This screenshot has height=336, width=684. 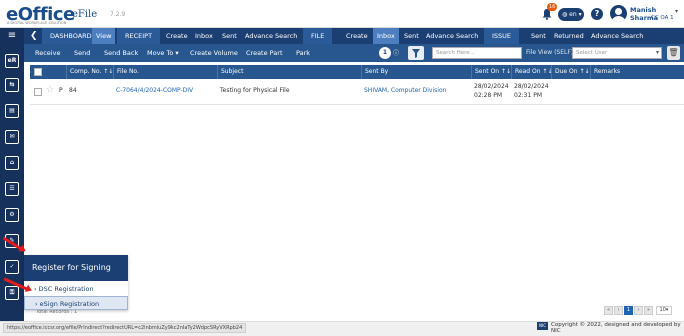 I want to click on nav-receipt-create: Create, so click(x=177, y=36).